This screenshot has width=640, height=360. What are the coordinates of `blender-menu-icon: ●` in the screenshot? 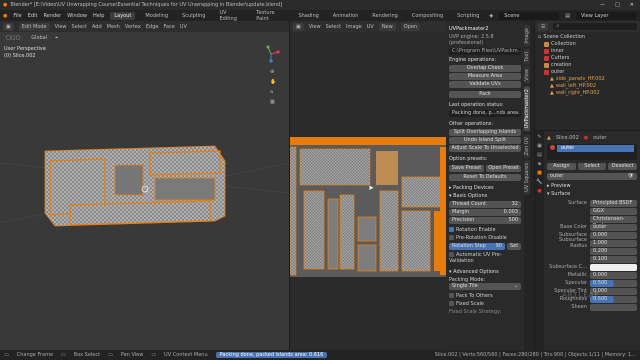 It's located at (5, 16).